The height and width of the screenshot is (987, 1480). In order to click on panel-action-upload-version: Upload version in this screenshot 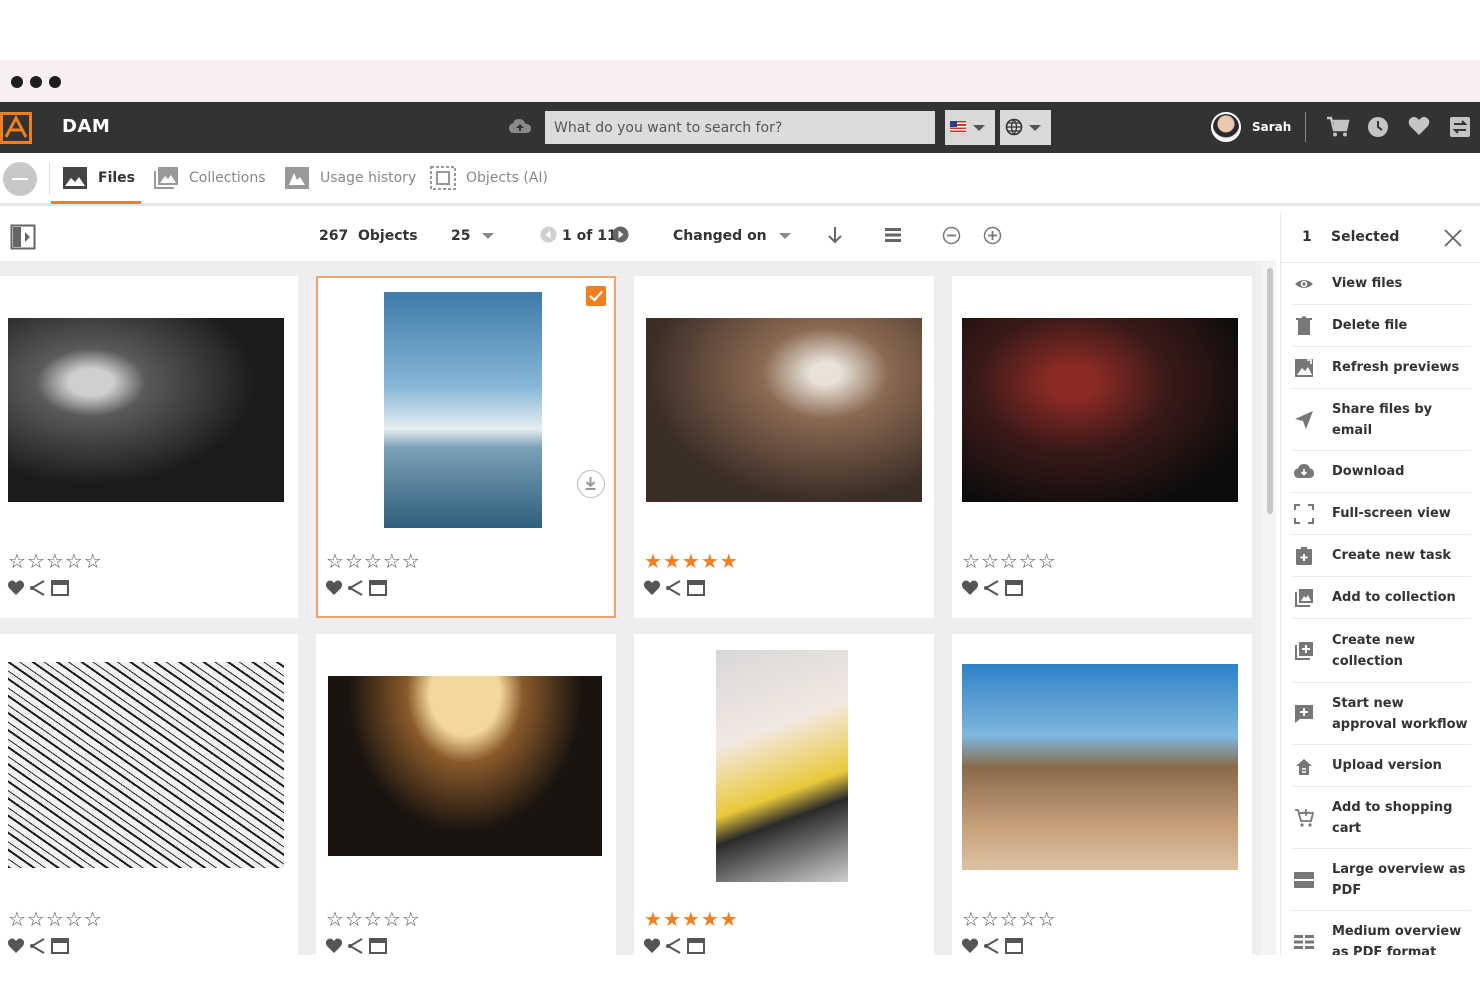, I will do `click(1381, 766)`.